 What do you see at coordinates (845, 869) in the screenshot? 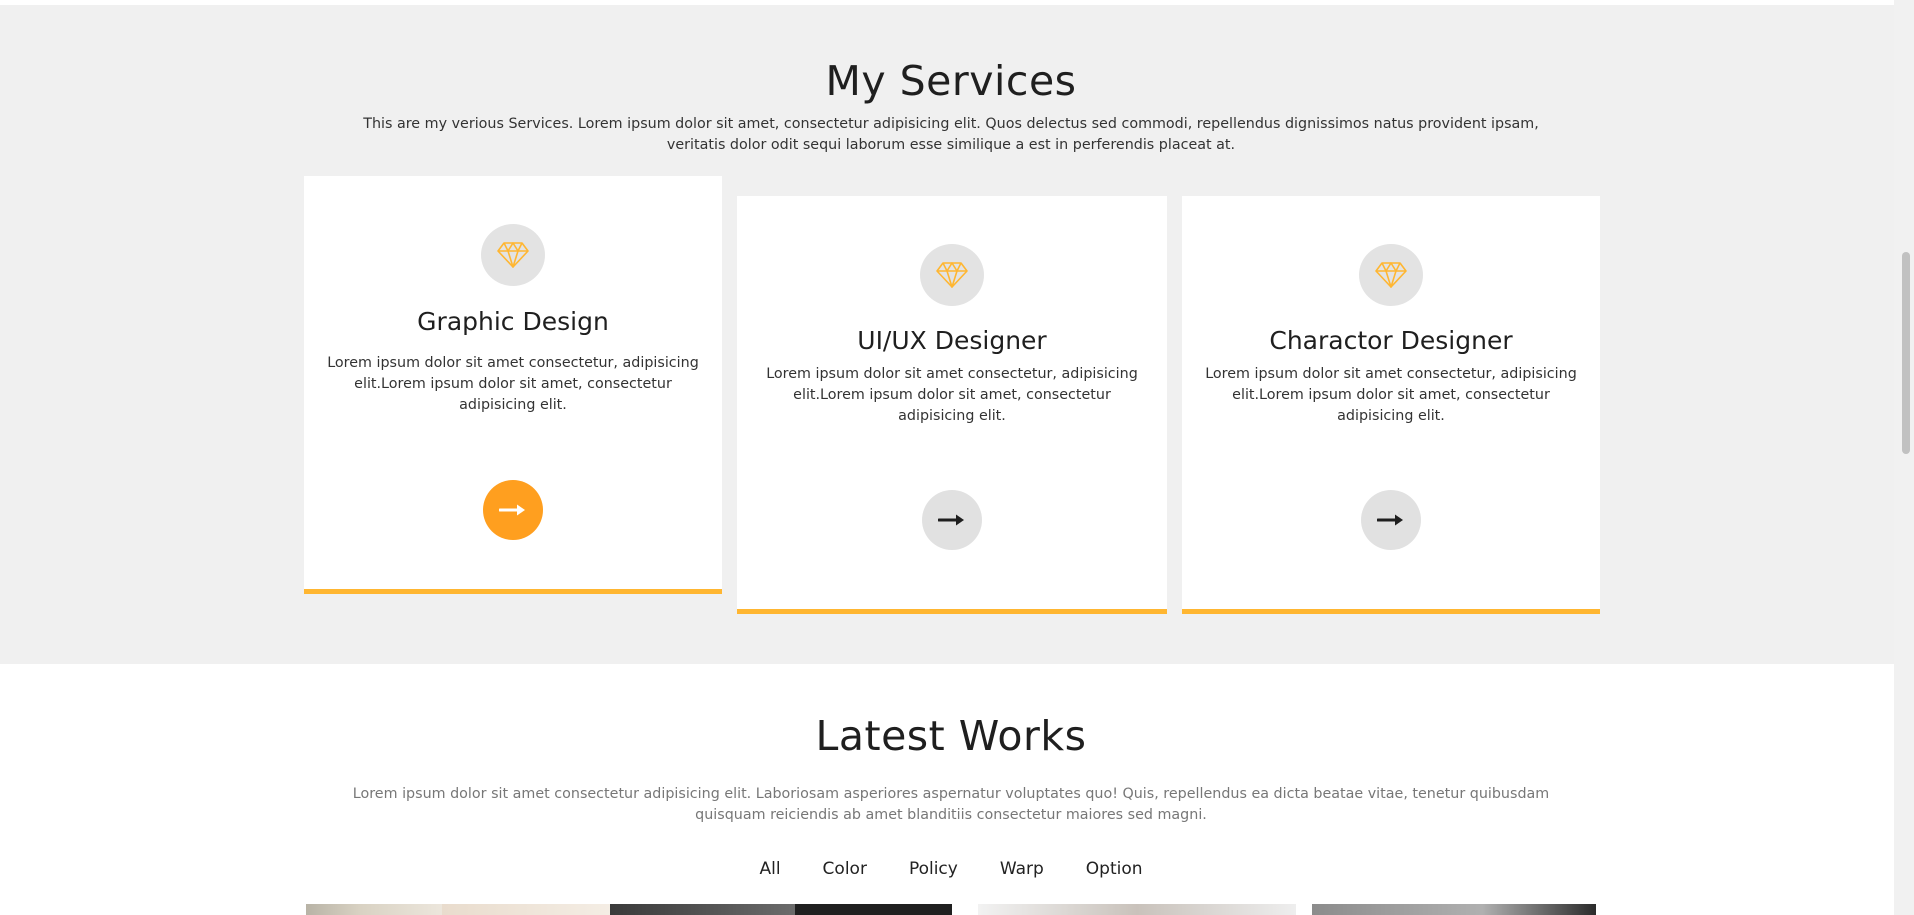
I see `filter-color: Color` at bounding box center [845, 869].